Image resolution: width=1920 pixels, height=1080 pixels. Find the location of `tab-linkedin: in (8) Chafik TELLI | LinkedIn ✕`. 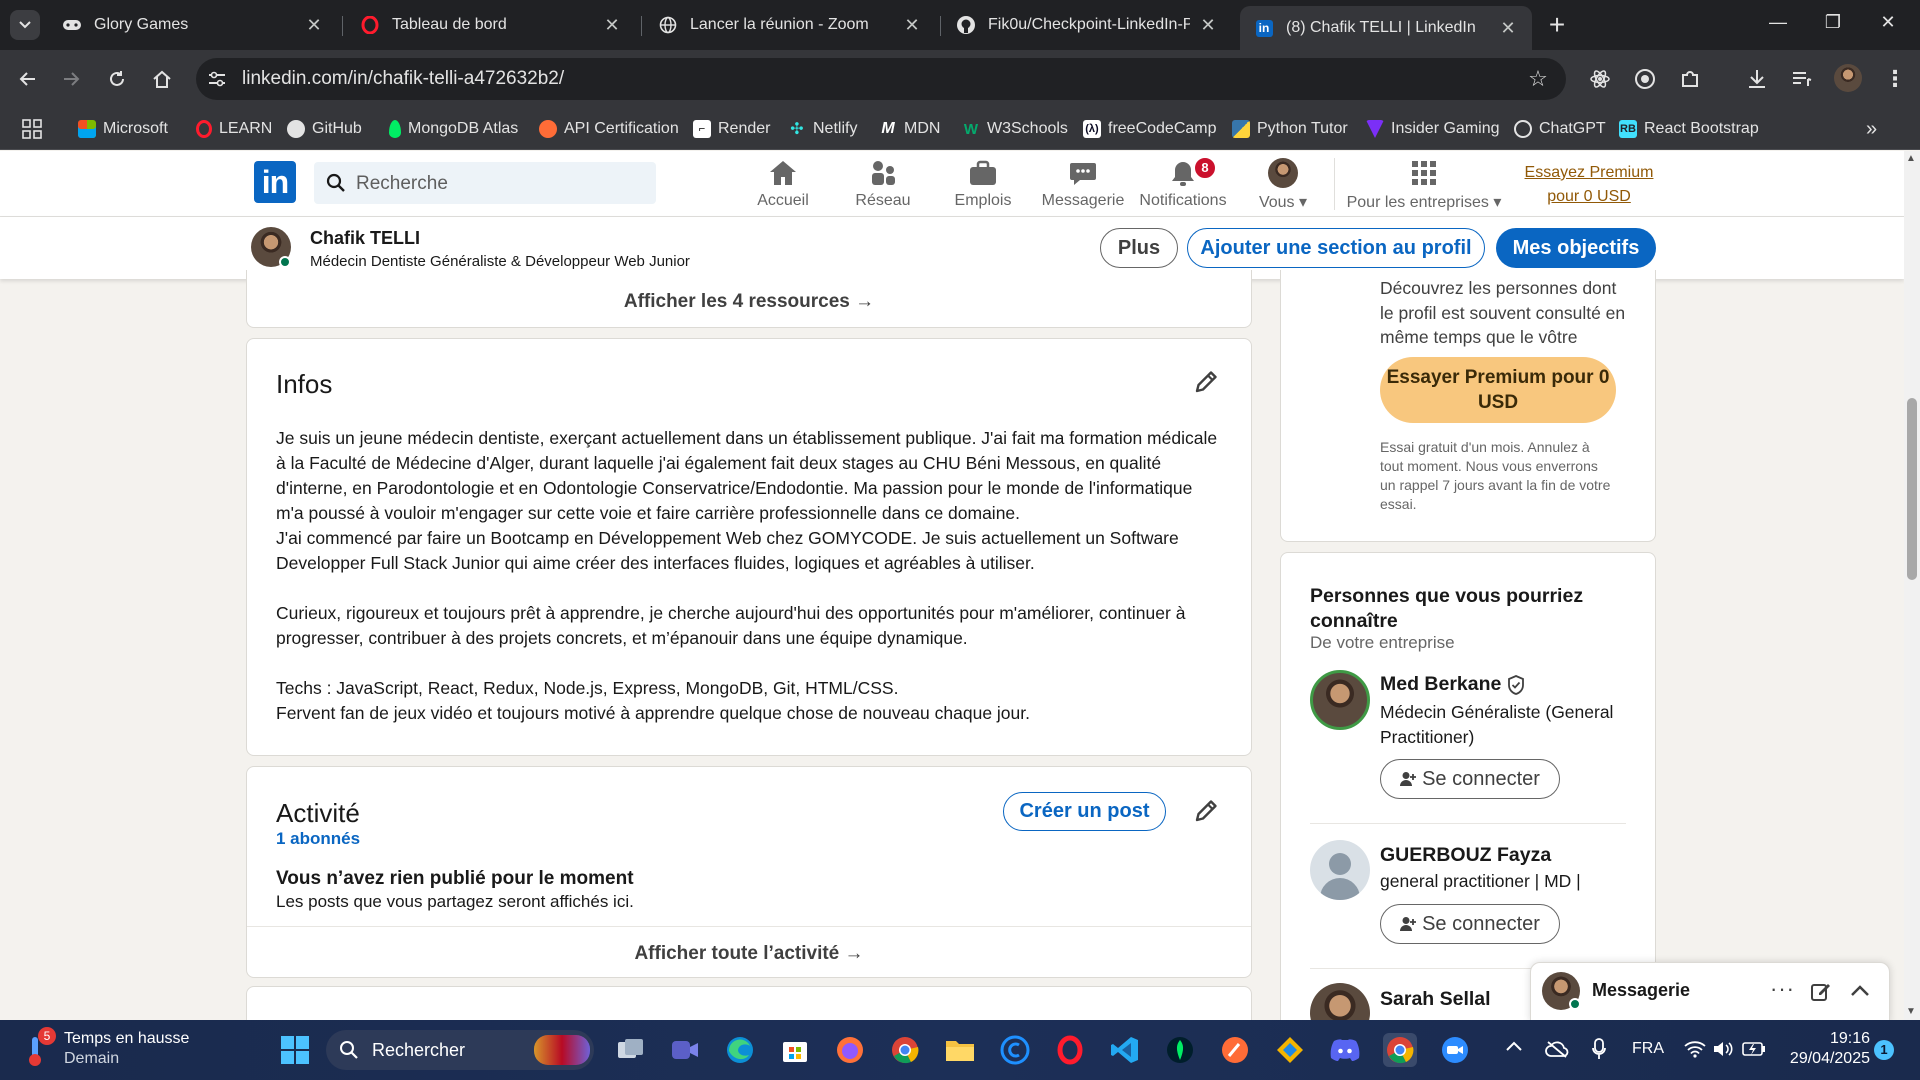

tab-linkedin: in (8) Chafik TELLI | LinkedIn ✕ is located at coordinates (1386, 28).